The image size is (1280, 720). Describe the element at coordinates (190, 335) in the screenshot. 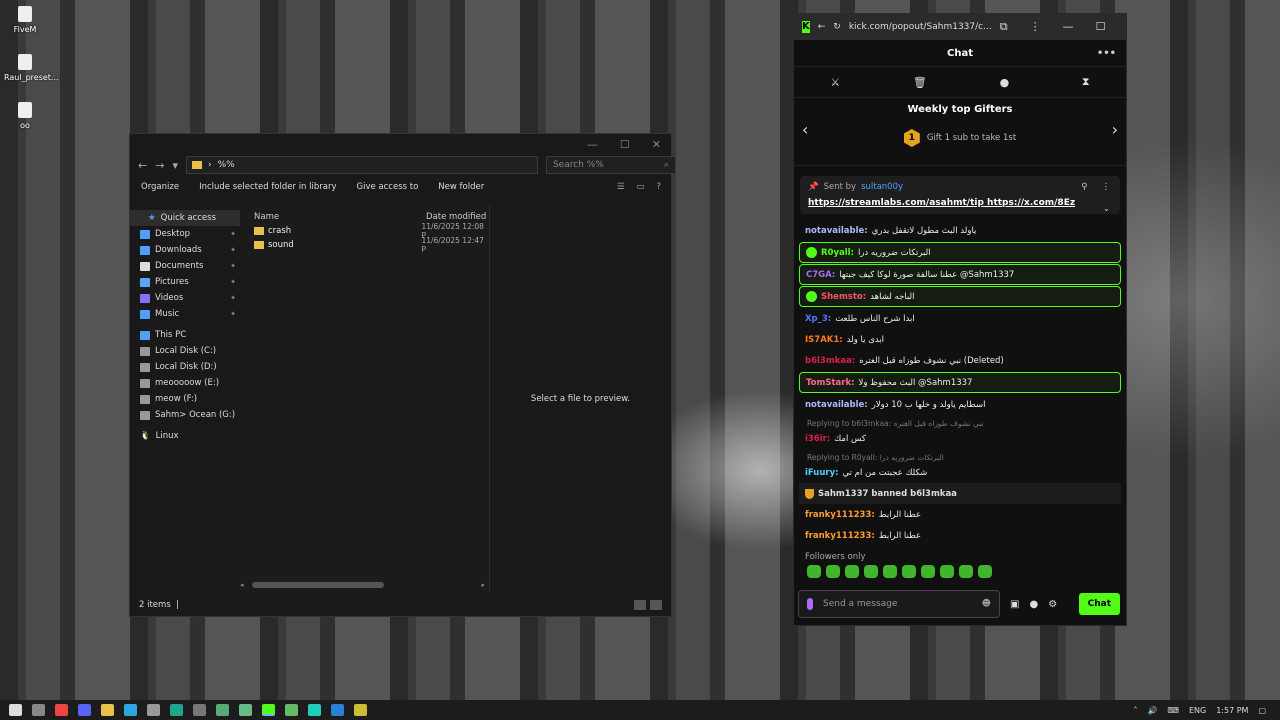

I see `nav-this-pc: This PC` at that location.